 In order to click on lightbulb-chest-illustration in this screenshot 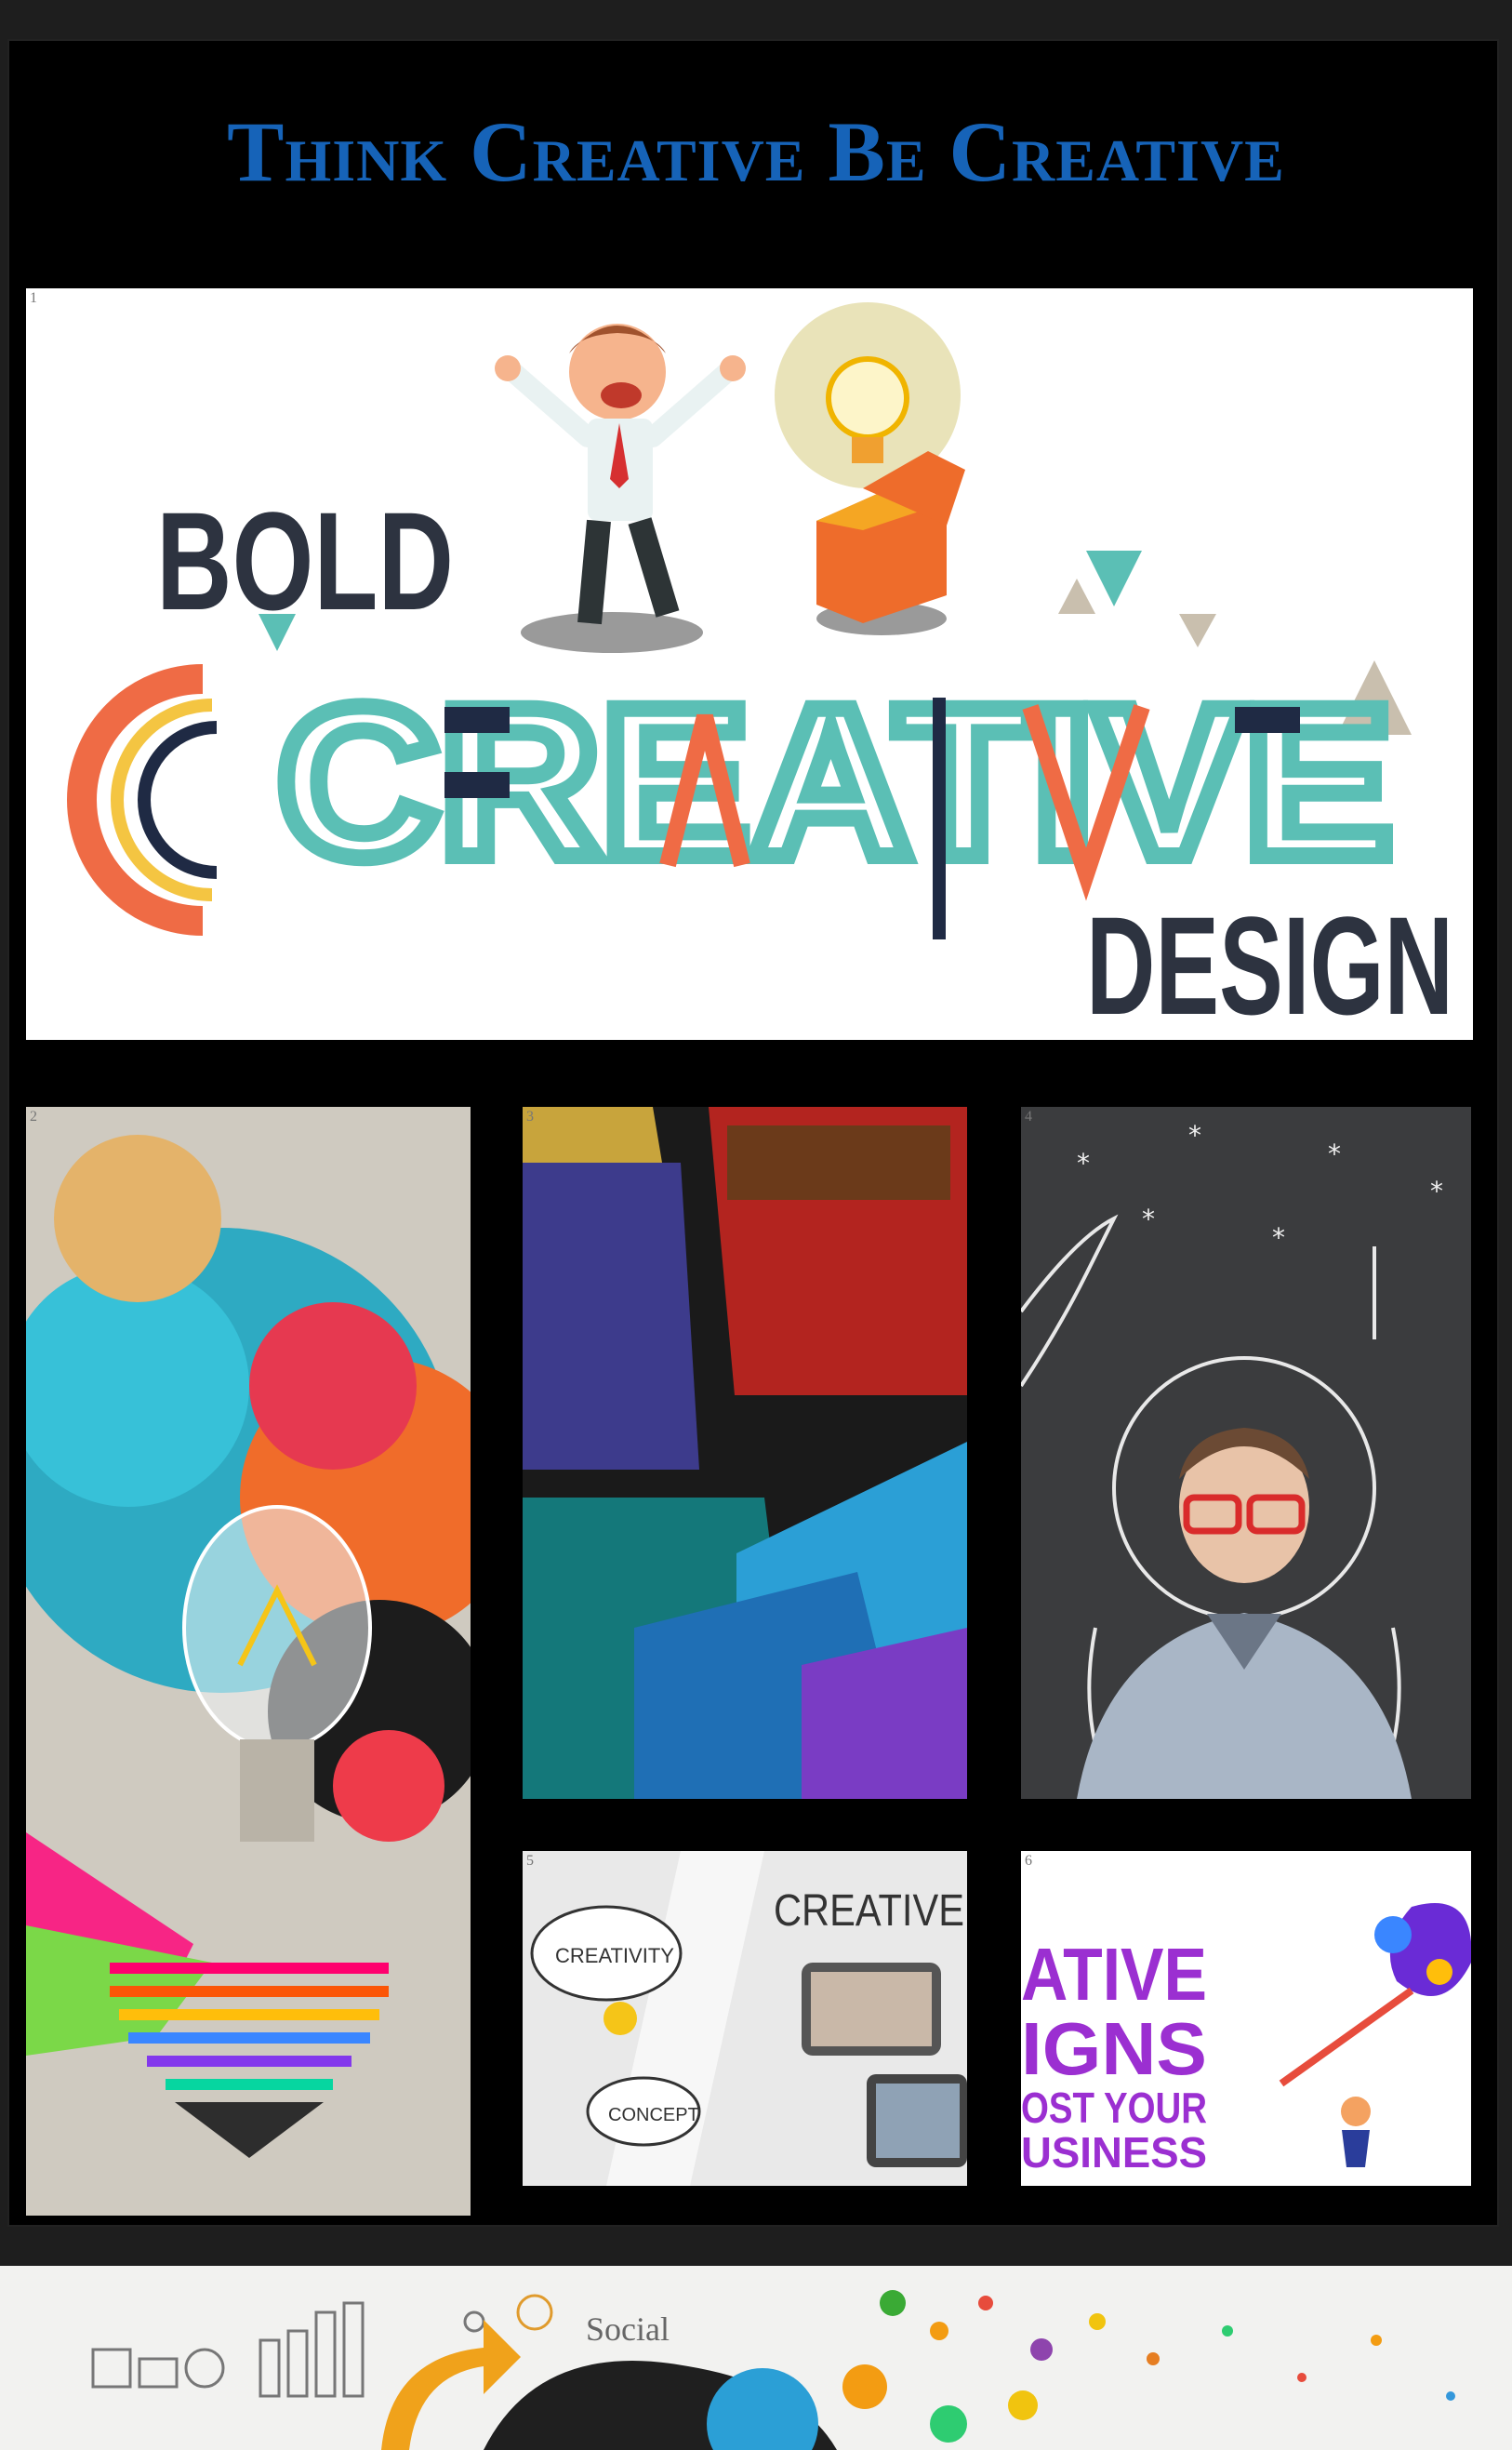, I will do `click(870, 468)`.